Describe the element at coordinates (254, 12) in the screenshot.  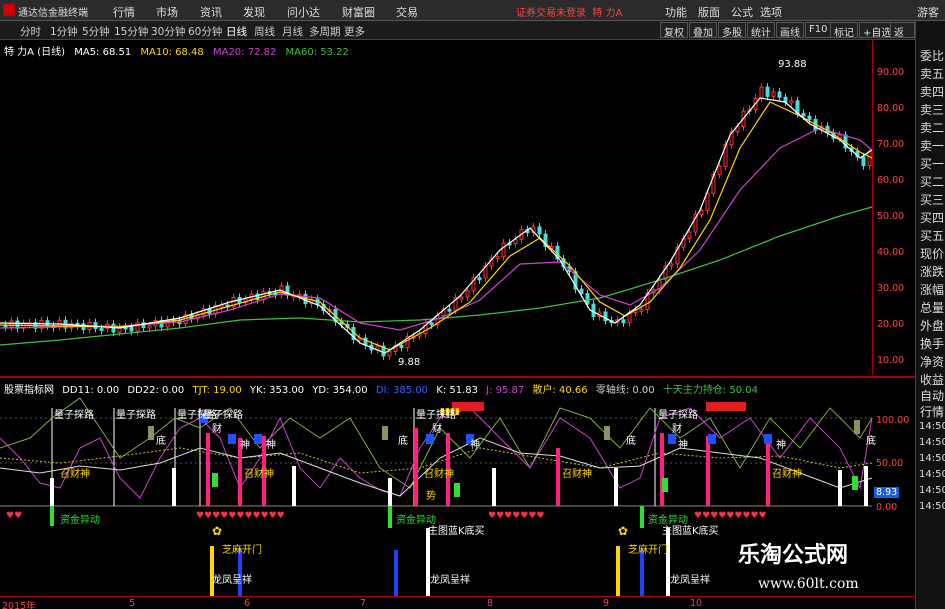
I see `menu-faxian: 发现` at that location.